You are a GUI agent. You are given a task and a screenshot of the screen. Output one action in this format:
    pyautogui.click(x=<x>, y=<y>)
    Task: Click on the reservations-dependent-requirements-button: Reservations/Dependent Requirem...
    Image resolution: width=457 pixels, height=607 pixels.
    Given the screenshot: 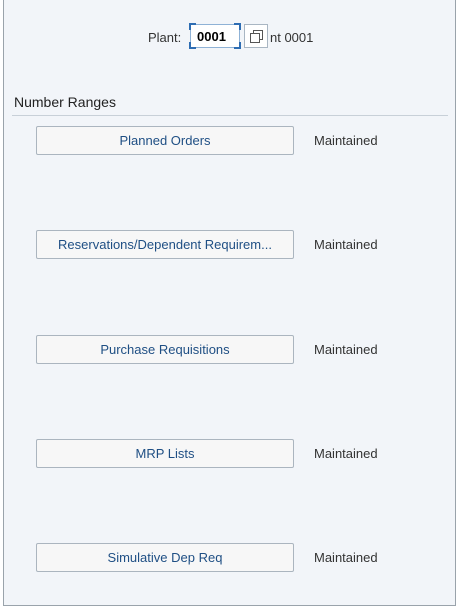 What is the action you would take?
    pyautogui.click(x=165, y=244)
    